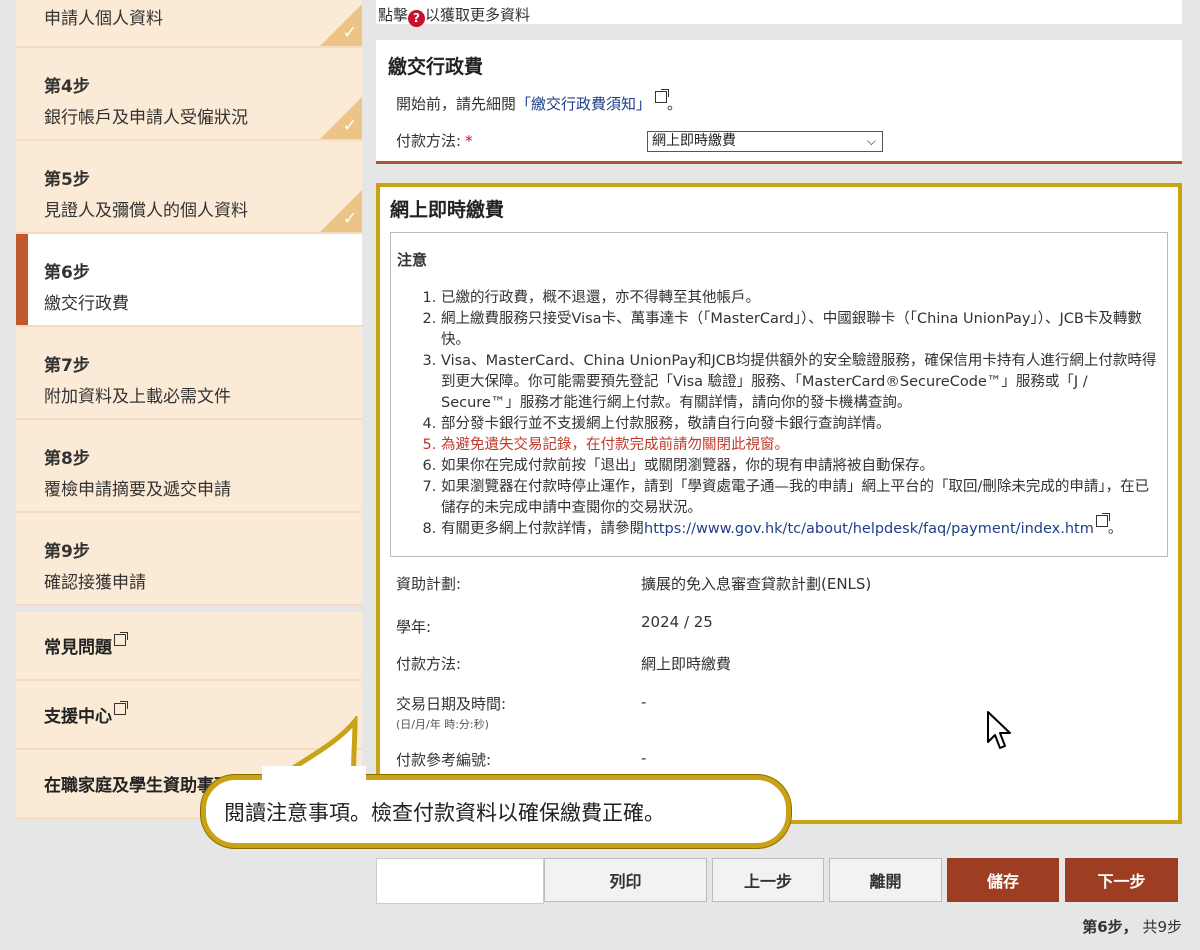 Image resolution: width=1200 pixels, height=950 pixels. I want to click on notice-item-warning: 為避免遺失交易記錄，在付款完成前請勿關閉此視窗。, so click(801, 445).